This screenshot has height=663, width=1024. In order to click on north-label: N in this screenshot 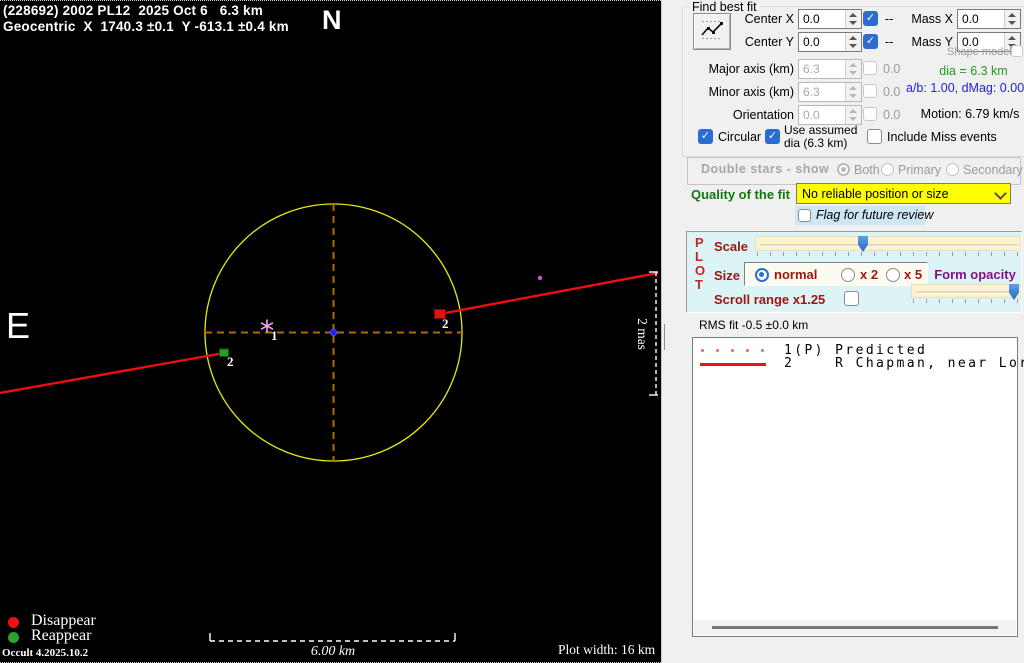, I will do `click(332, 20)`.